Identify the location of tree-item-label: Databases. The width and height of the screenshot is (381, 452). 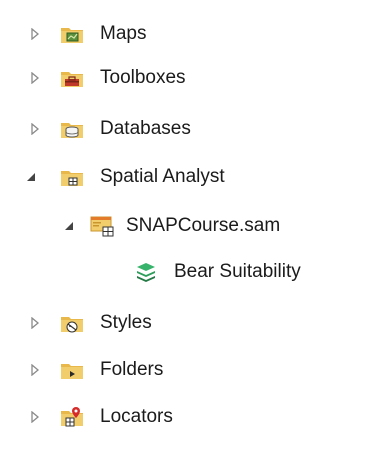
(145, 128).